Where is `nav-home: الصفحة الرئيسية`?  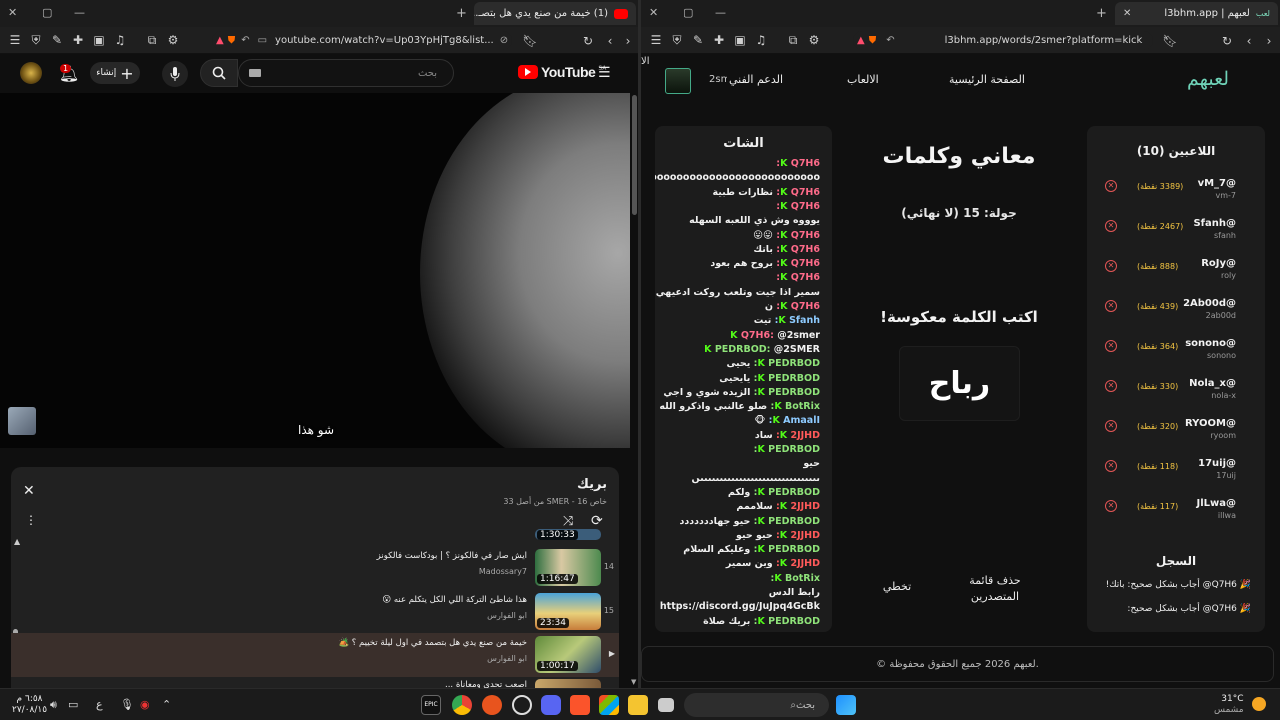 nav-home: الصفحة الرئيسية is located at coordinates (987, 79).